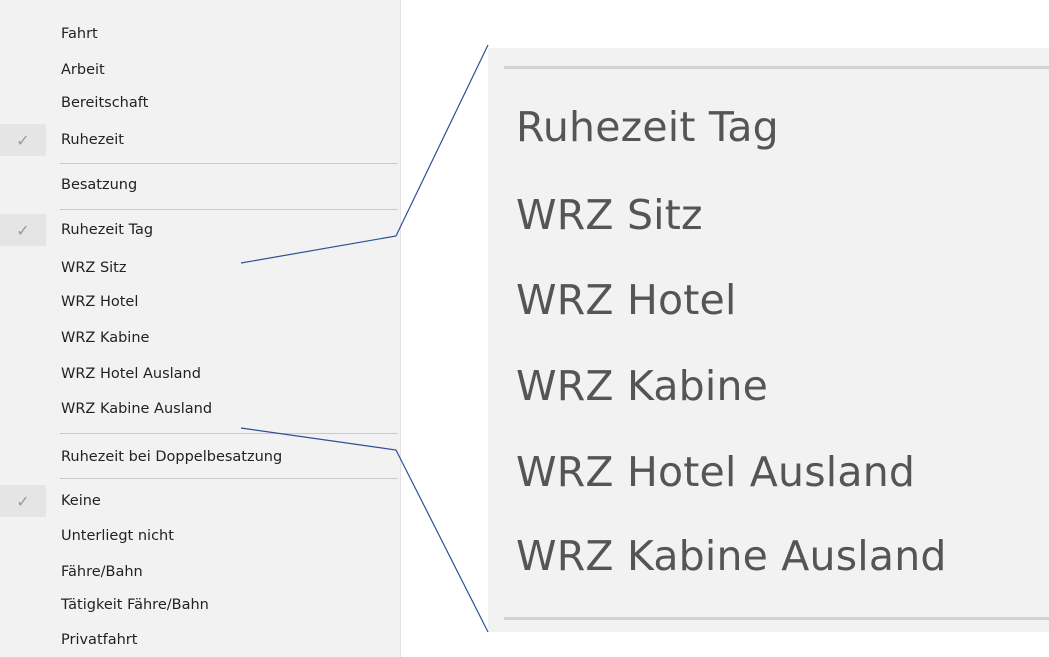 The height and width of the screenshot is (657, 1049). Describe the element at coordinates (364, 154) in the screenshot. I see `callout-line-top` at that location.